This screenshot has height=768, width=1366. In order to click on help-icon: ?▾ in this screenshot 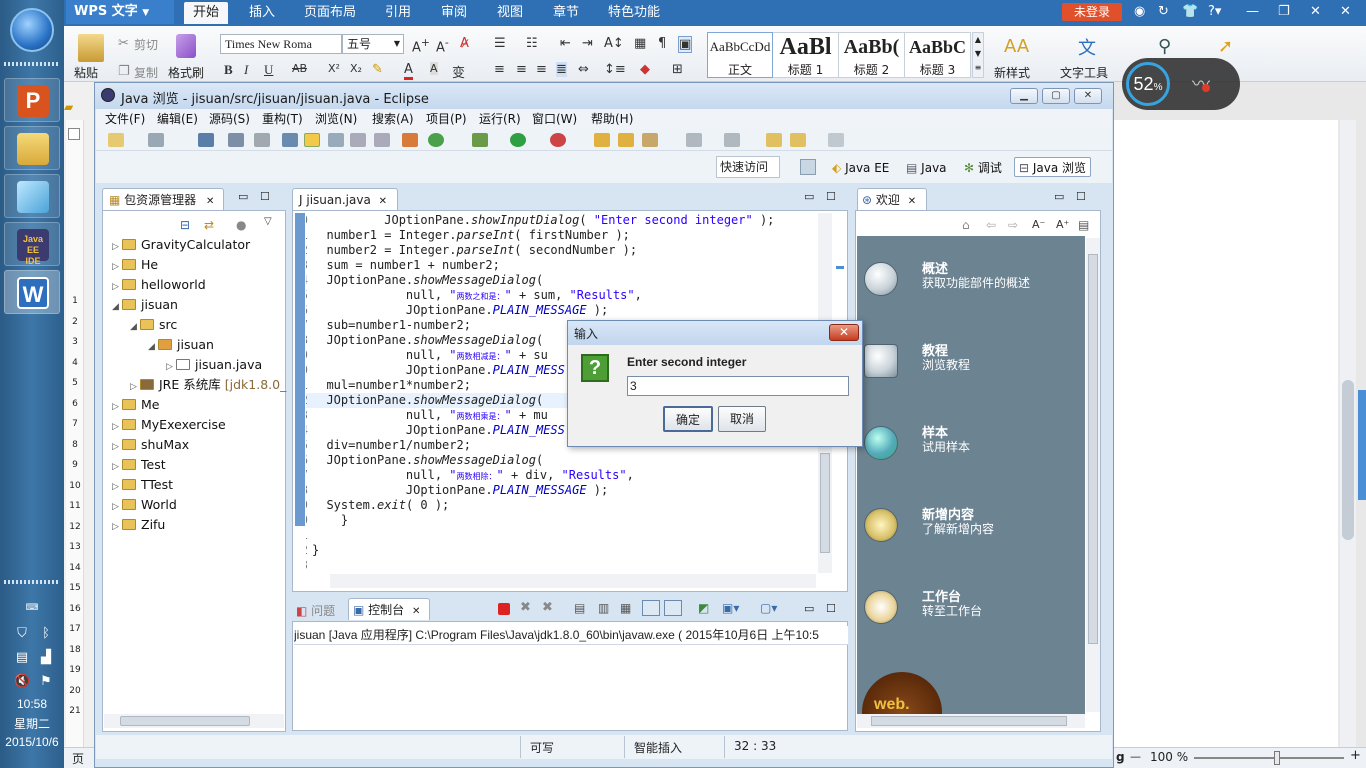, I will do `click(1214, 11)`.